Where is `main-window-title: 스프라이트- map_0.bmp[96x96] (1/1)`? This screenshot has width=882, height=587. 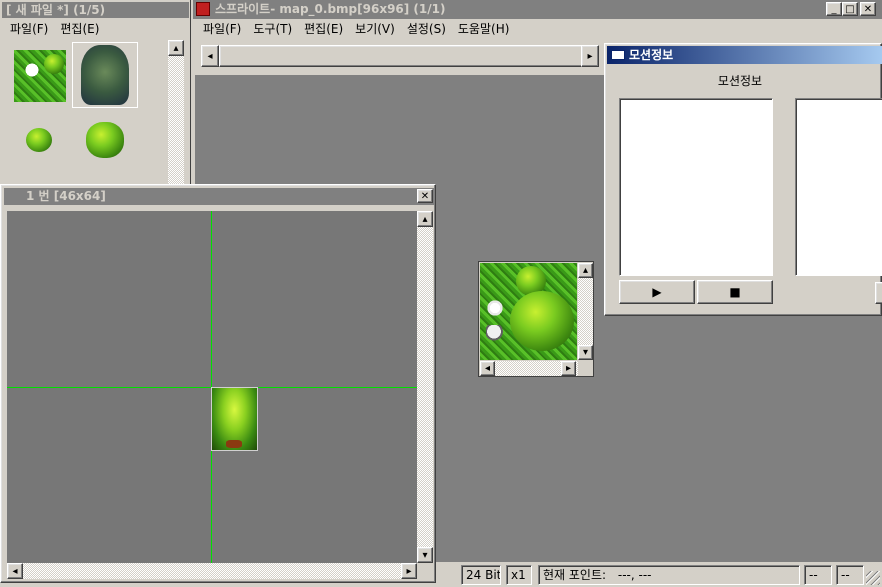 main-window-title: 스프라이트- map_0.bmp[96x96] (1/1) is located at coordinates (330, 9).